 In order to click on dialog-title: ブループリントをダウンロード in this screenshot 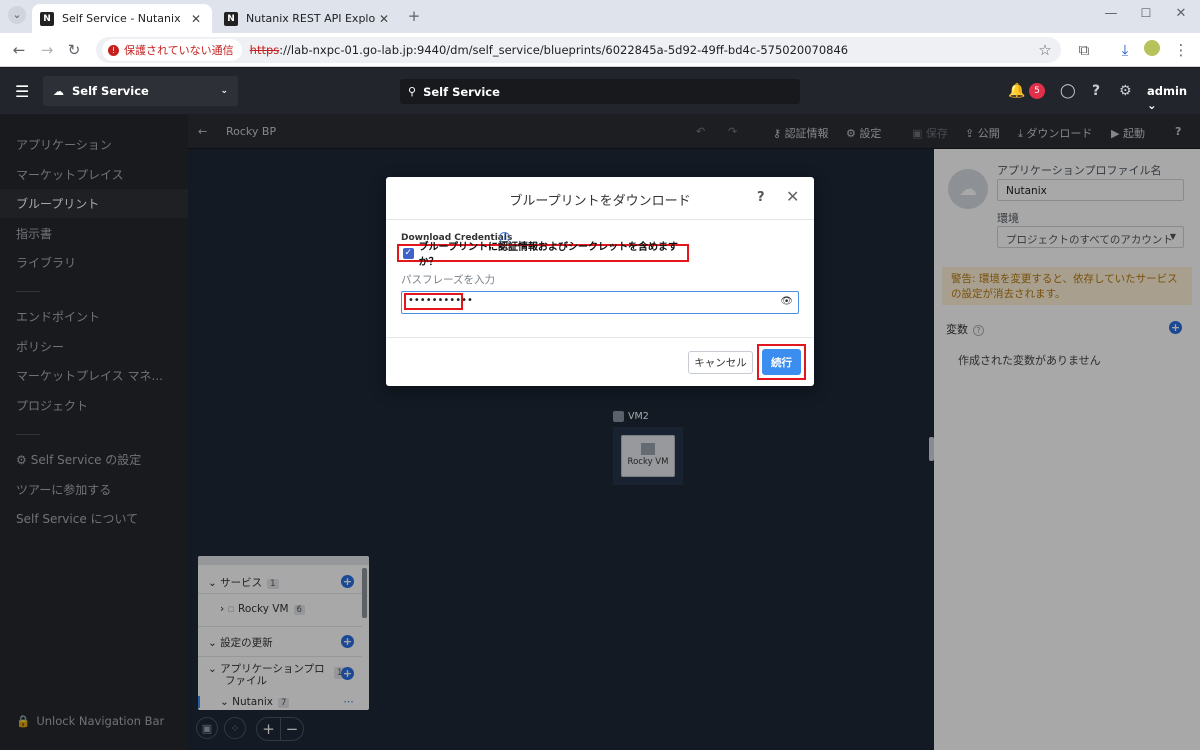, I will do `click(600, 201)`.